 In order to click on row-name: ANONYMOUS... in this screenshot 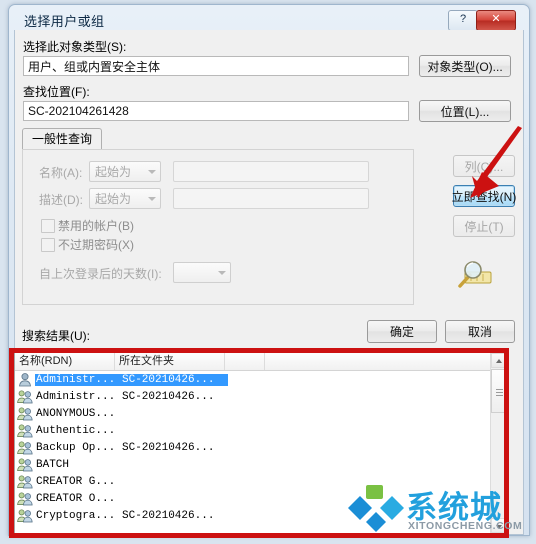, I will do `click(76, 413)`.